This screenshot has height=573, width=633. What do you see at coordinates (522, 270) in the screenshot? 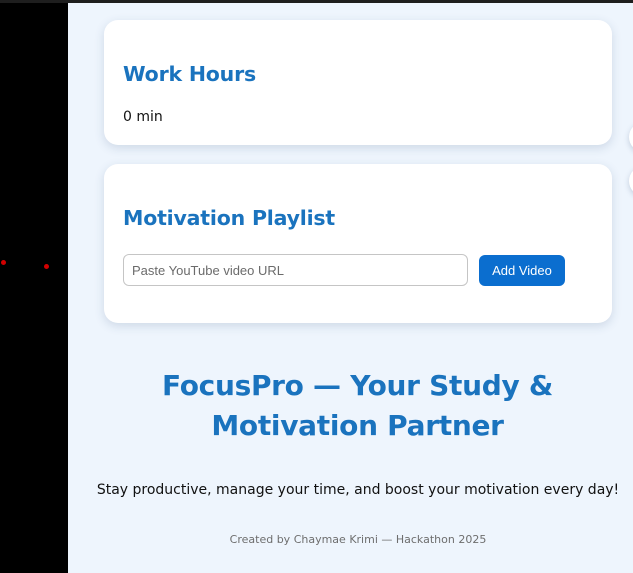
I see `add-video-button: Add Video` at bounding box center [522, 270].